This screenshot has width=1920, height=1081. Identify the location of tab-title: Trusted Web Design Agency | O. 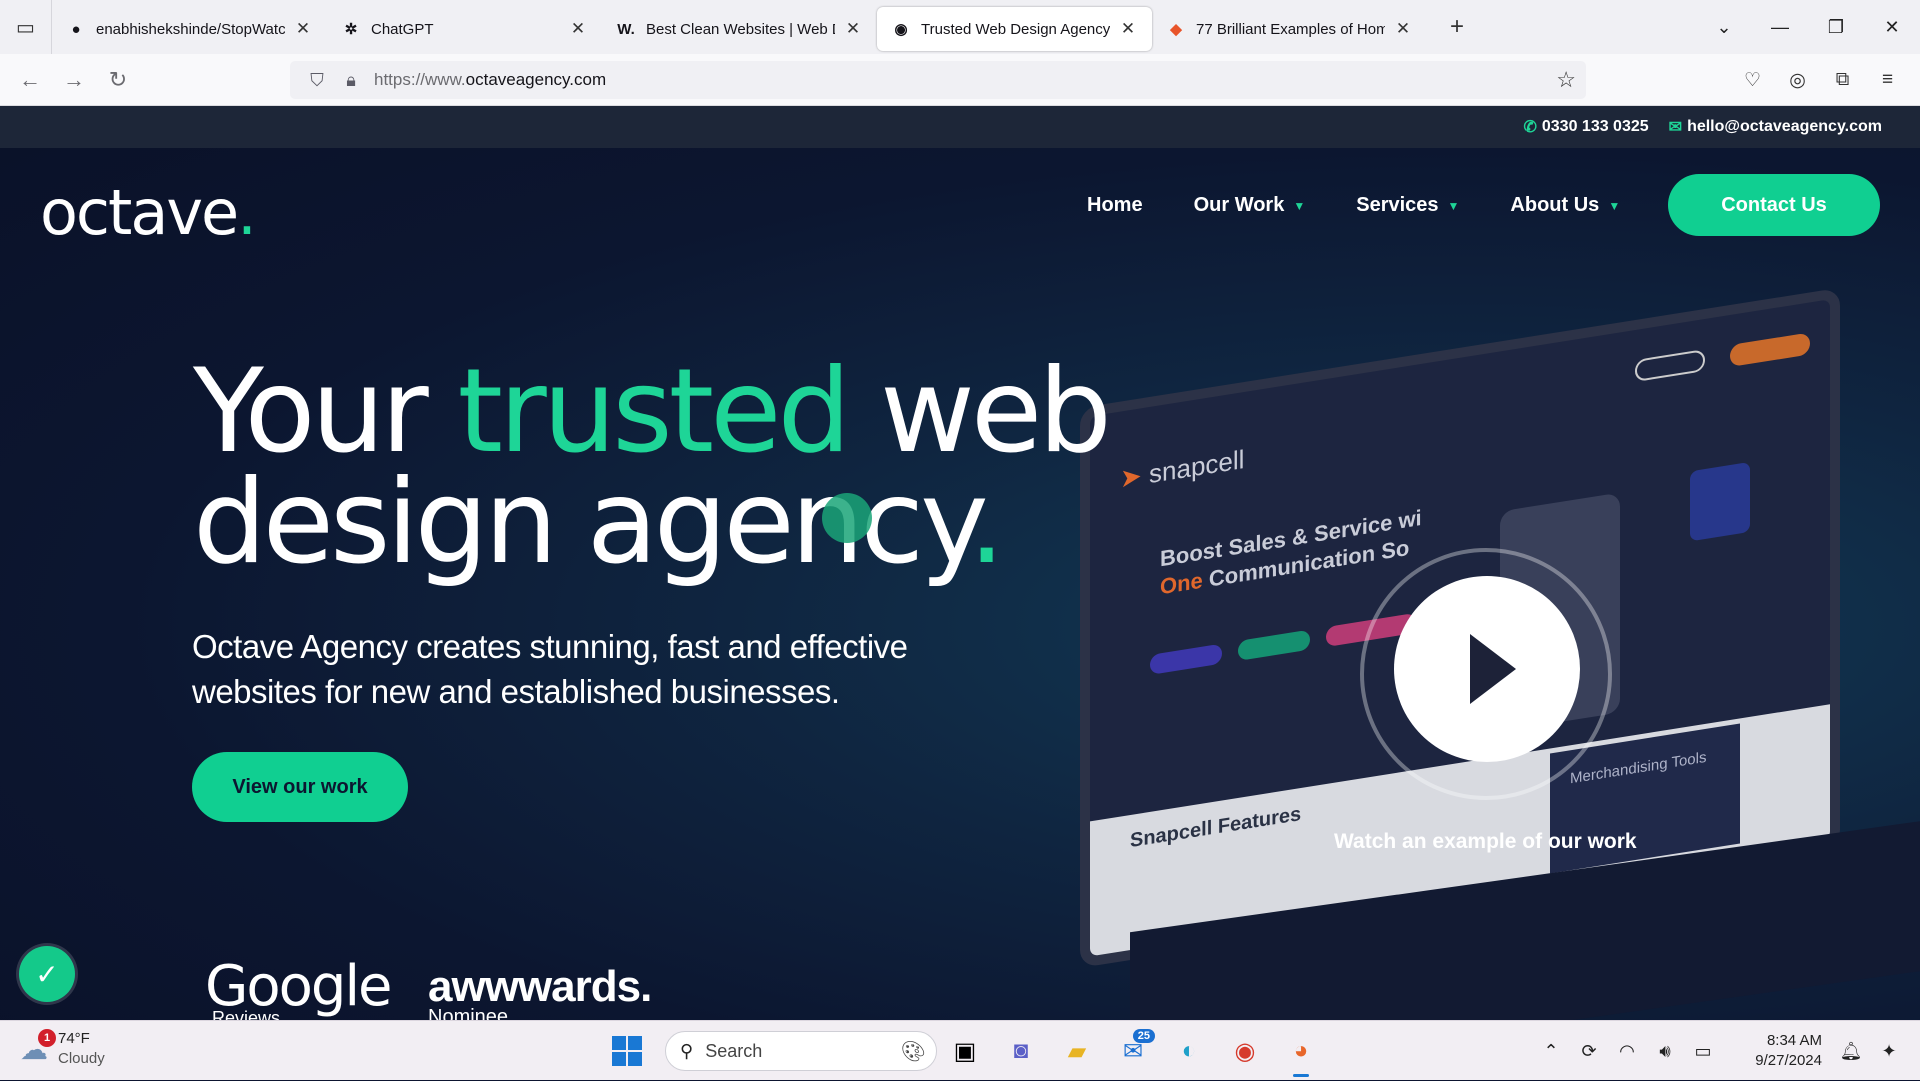
(1015, 29).